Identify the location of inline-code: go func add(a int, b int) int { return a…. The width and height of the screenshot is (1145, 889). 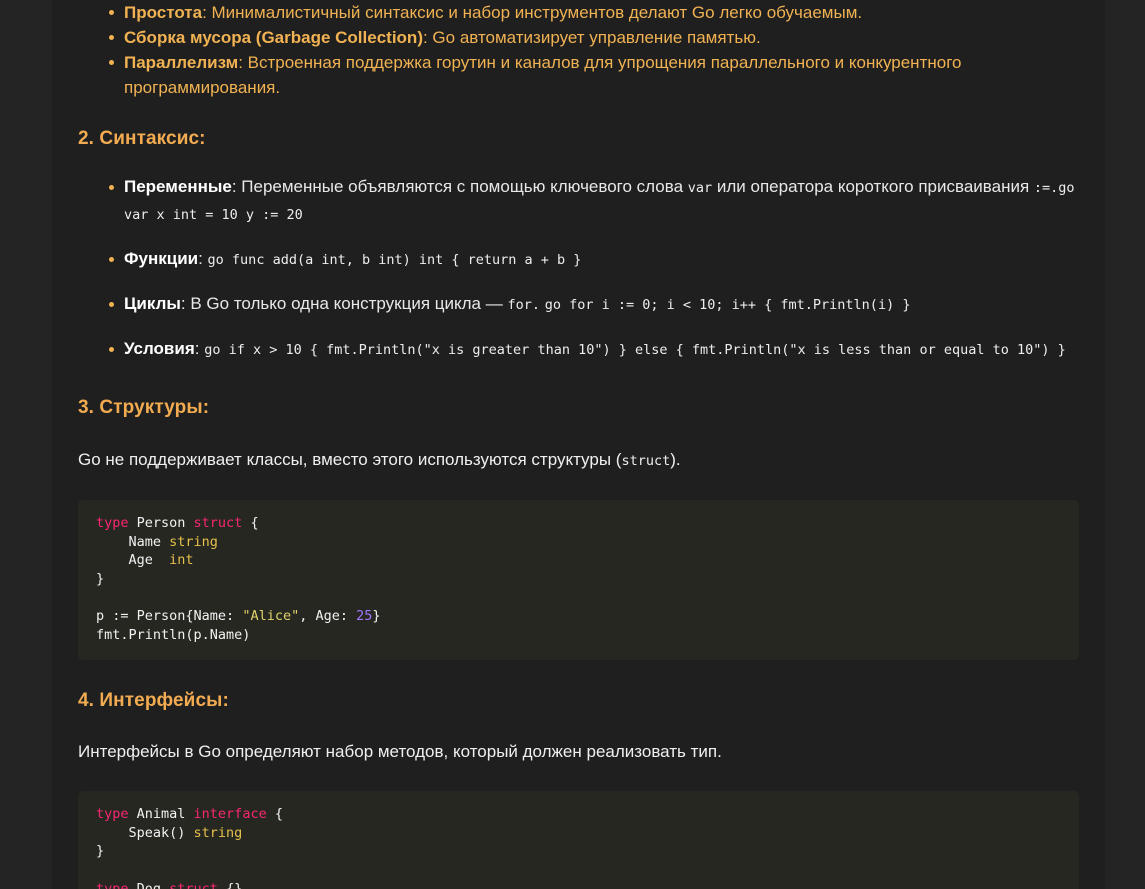
(394, 260).